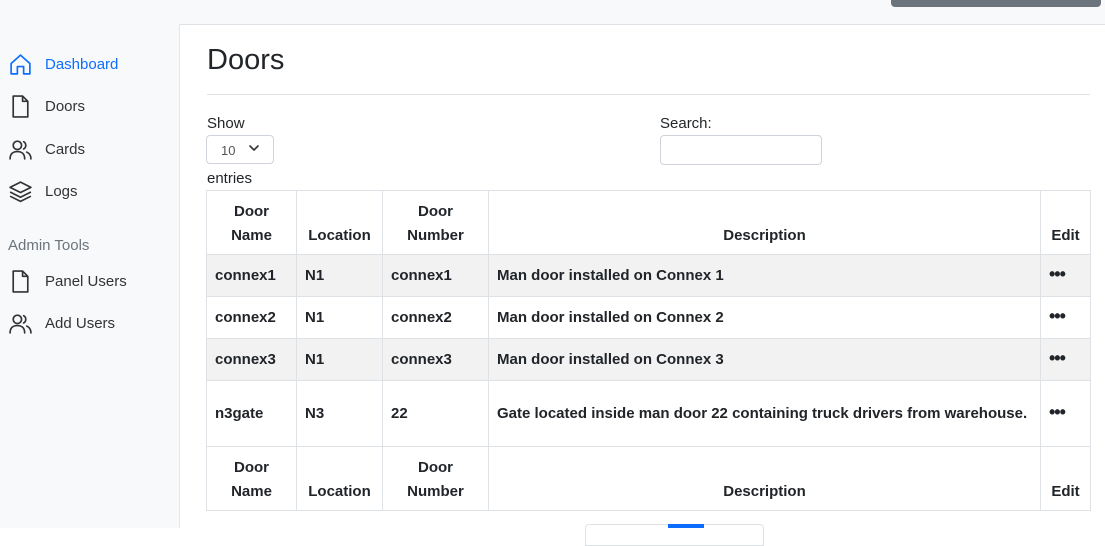 Image resolution: width=1105 pixels, height=546 pixels. Describe the element at coordinates (61, 191) in the screenshot. I see `sidebar-item-label: Logs` at that location.